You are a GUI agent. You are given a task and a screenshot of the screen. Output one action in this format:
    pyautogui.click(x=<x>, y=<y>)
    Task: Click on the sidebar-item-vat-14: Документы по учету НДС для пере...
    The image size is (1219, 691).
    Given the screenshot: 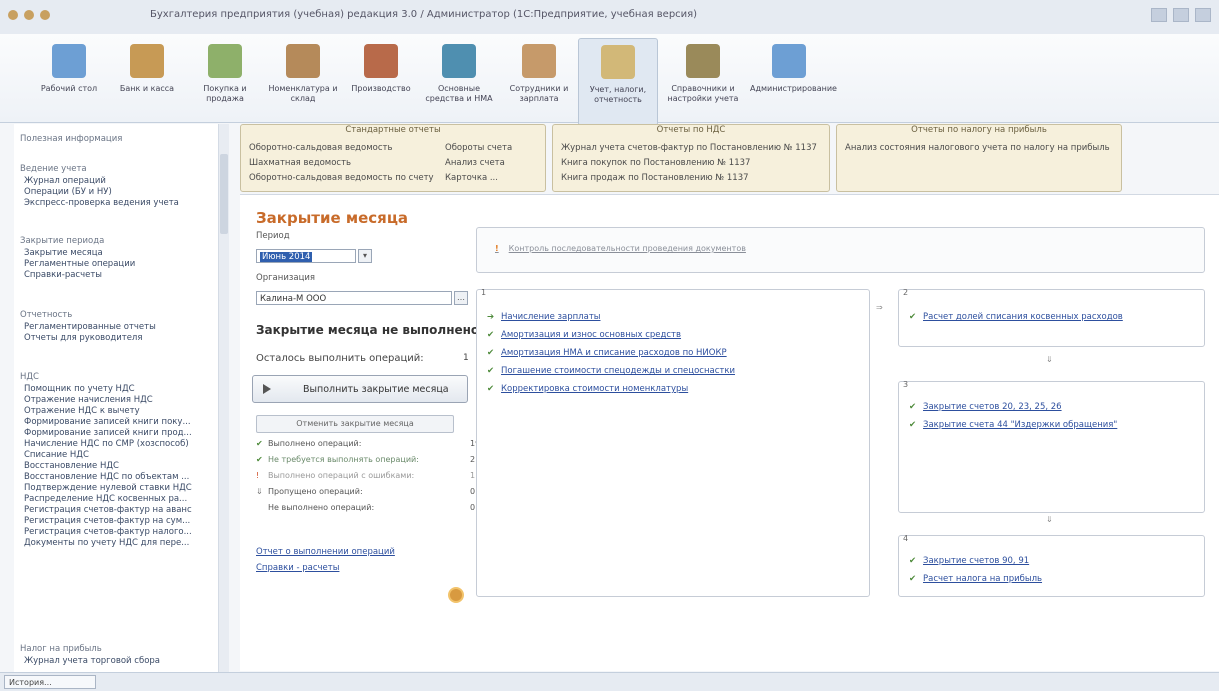 What is the action you would take?
    pyautogui.click(x=106, y=543)
    